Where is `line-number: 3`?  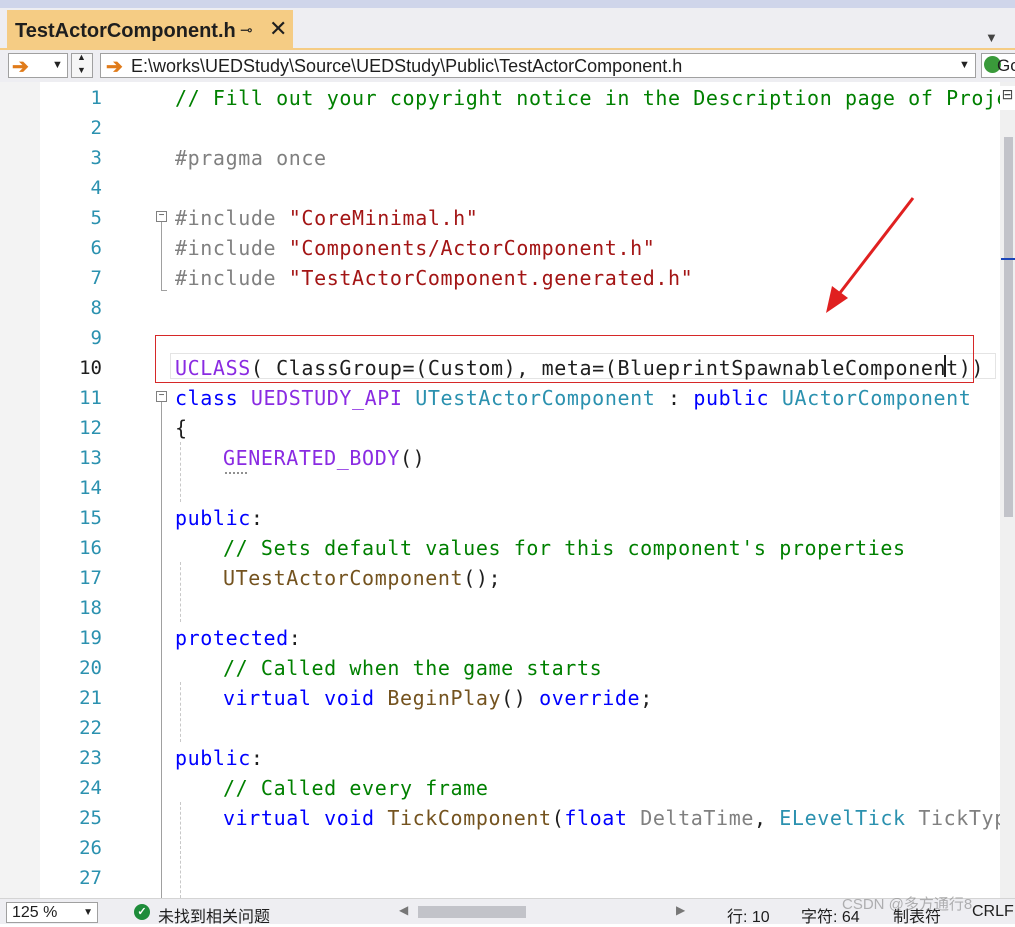
line-number: 3 is located at coordinates (96, 158).